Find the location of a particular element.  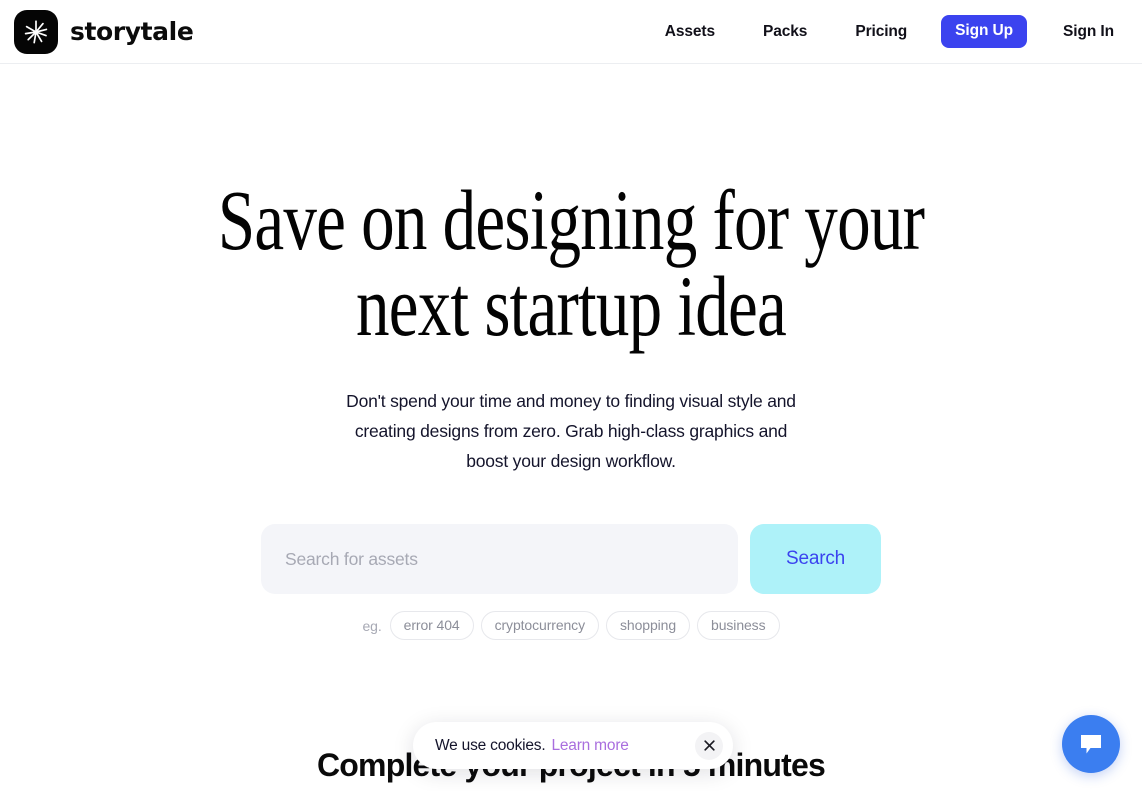

nav-link-assets: Assets is located at coordinates (690, 32).